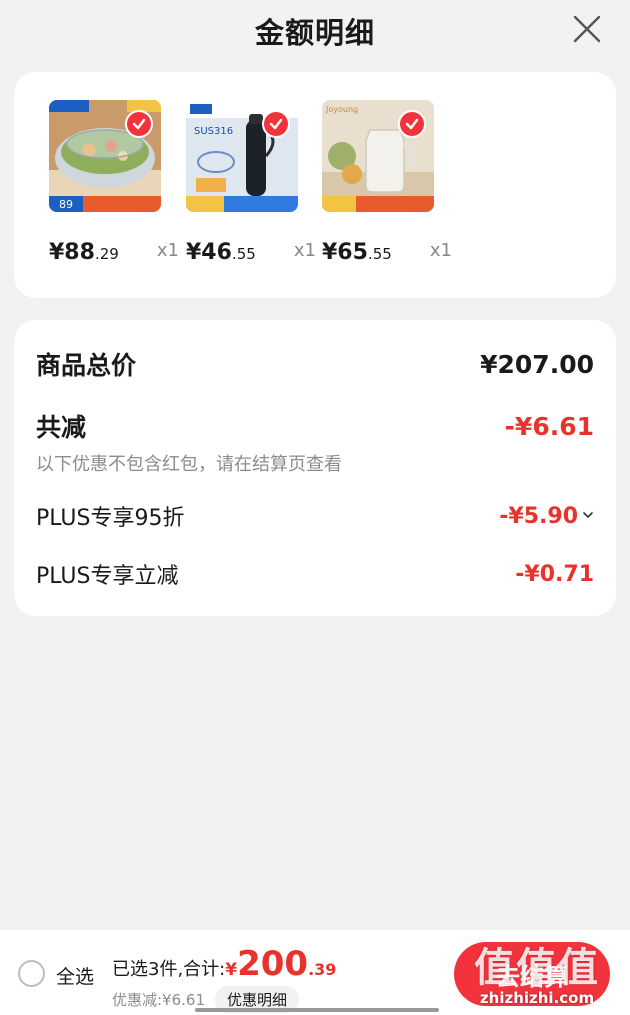 This screenshot has width=630, height=1015. I want to click on total-reduce-row: 共减 -¥6.61, so click(315, 426).